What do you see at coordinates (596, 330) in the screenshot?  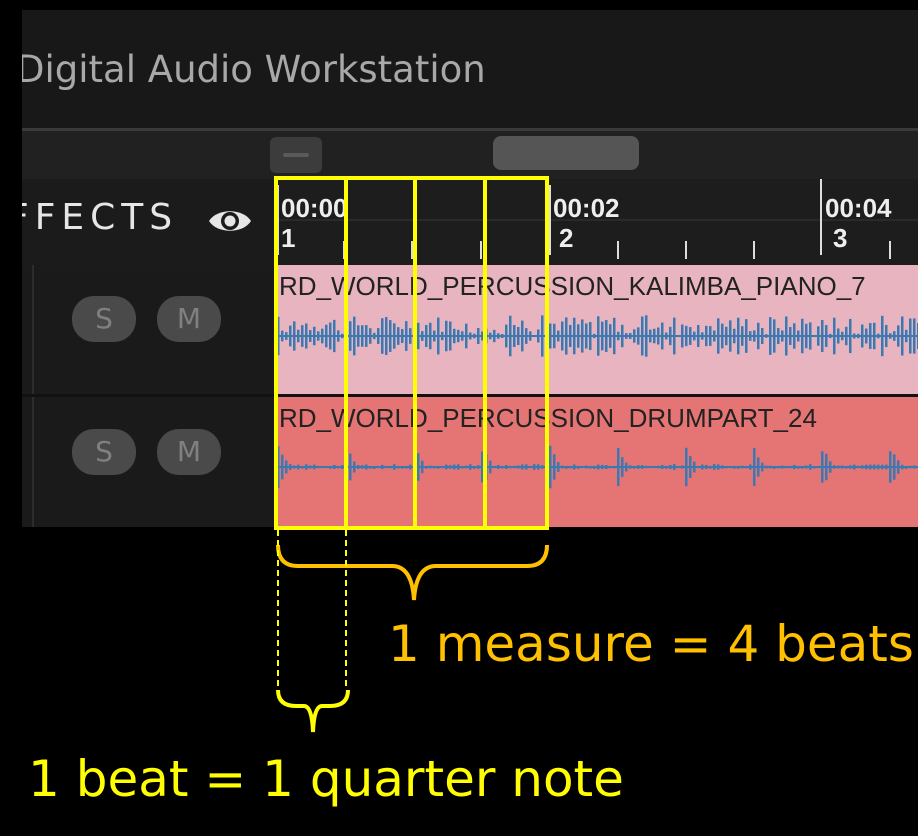 I see `audio-clip: RD_WORLD_PERCUSSION_KALIMBA_PIANO_7` at bounding box center [596, 330].